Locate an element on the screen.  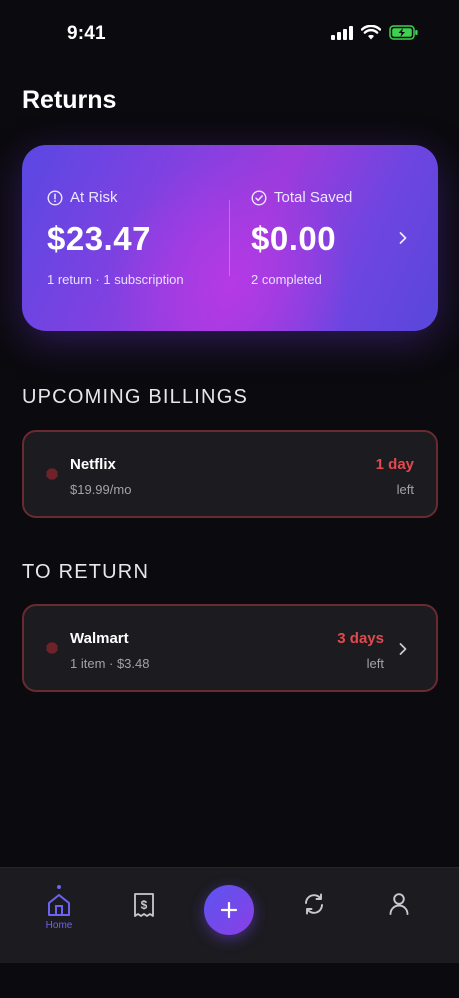
total-saved-value: $0.00 is located at coordinates (294, 238).